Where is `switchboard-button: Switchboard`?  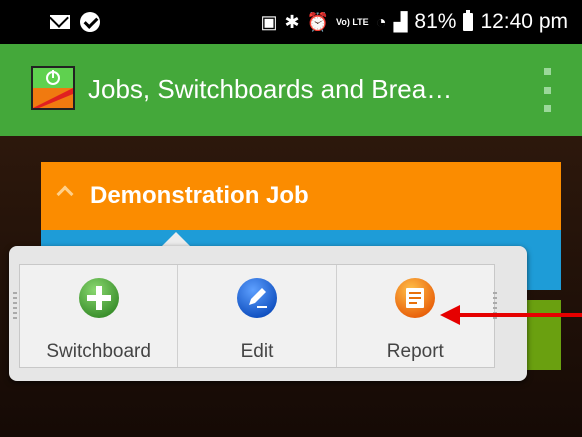
switchboard-button: Switchboard is located at coordinates (99, 316).